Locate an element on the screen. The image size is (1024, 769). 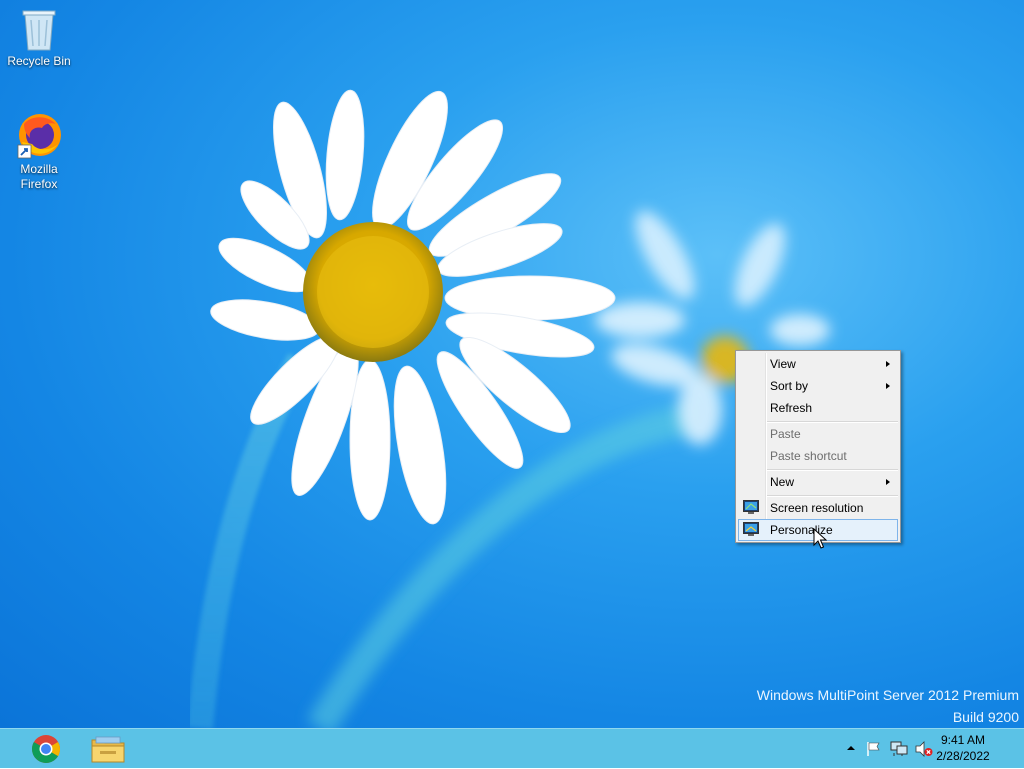
desktop-icon-firefox: Mozilla Firefox is located at coordinates (39, 152).